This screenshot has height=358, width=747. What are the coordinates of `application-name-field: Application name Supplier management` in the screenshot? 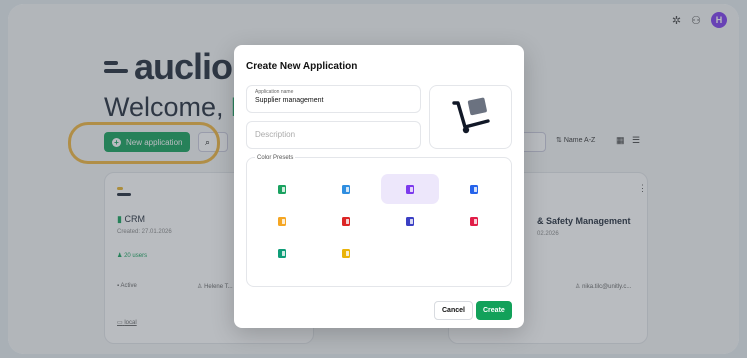 It's located at (333, 99).